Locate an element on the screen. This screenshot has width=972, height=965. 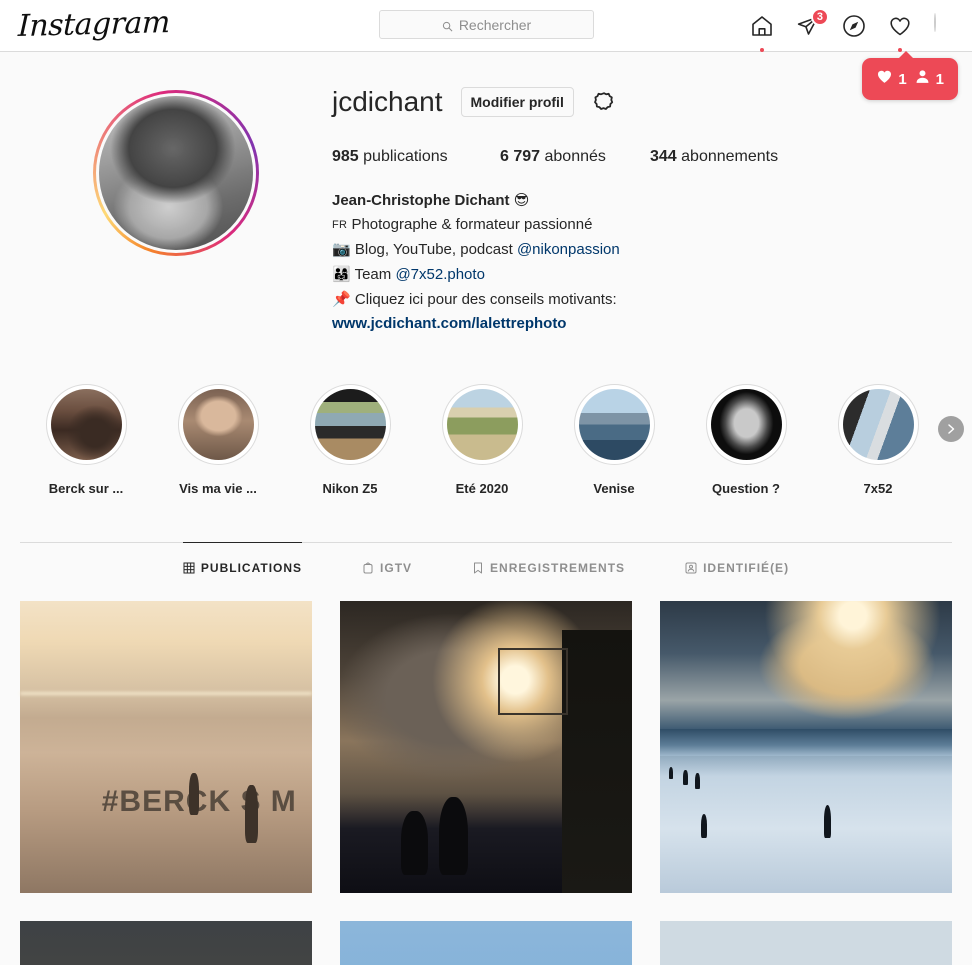
bio-line-3: 👨‍👩‍👧 Team @7x52.photo is located at coordinates (642, 274).